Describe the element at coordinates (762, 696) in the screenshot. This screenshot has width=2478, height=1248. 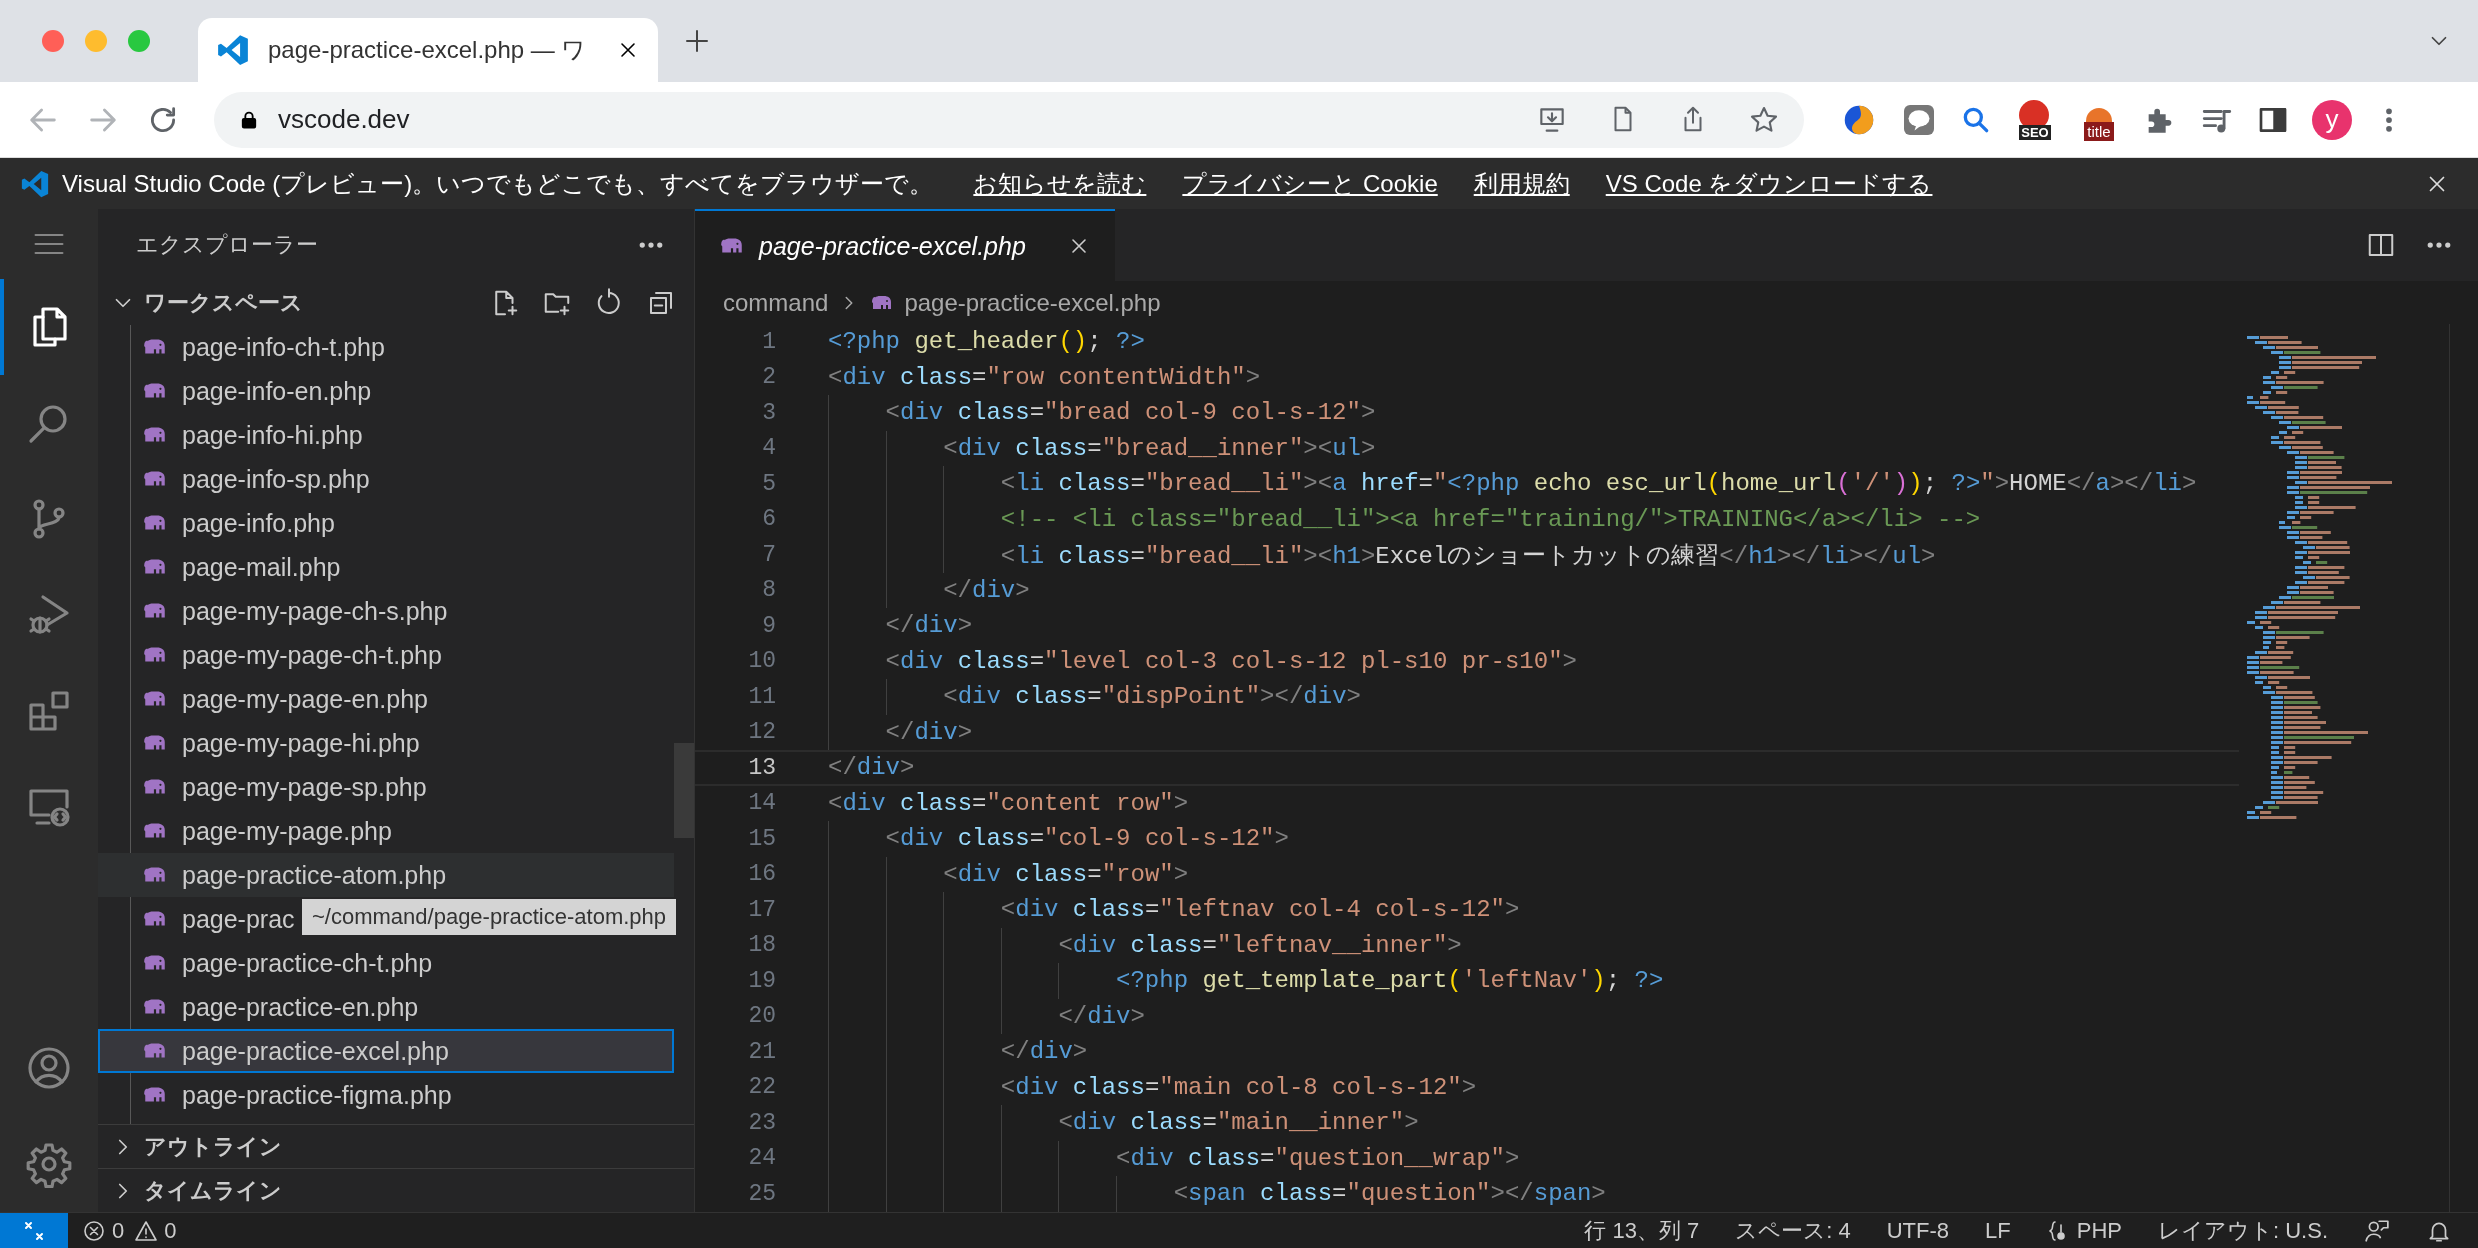
I see `line-number: 11` at that location.